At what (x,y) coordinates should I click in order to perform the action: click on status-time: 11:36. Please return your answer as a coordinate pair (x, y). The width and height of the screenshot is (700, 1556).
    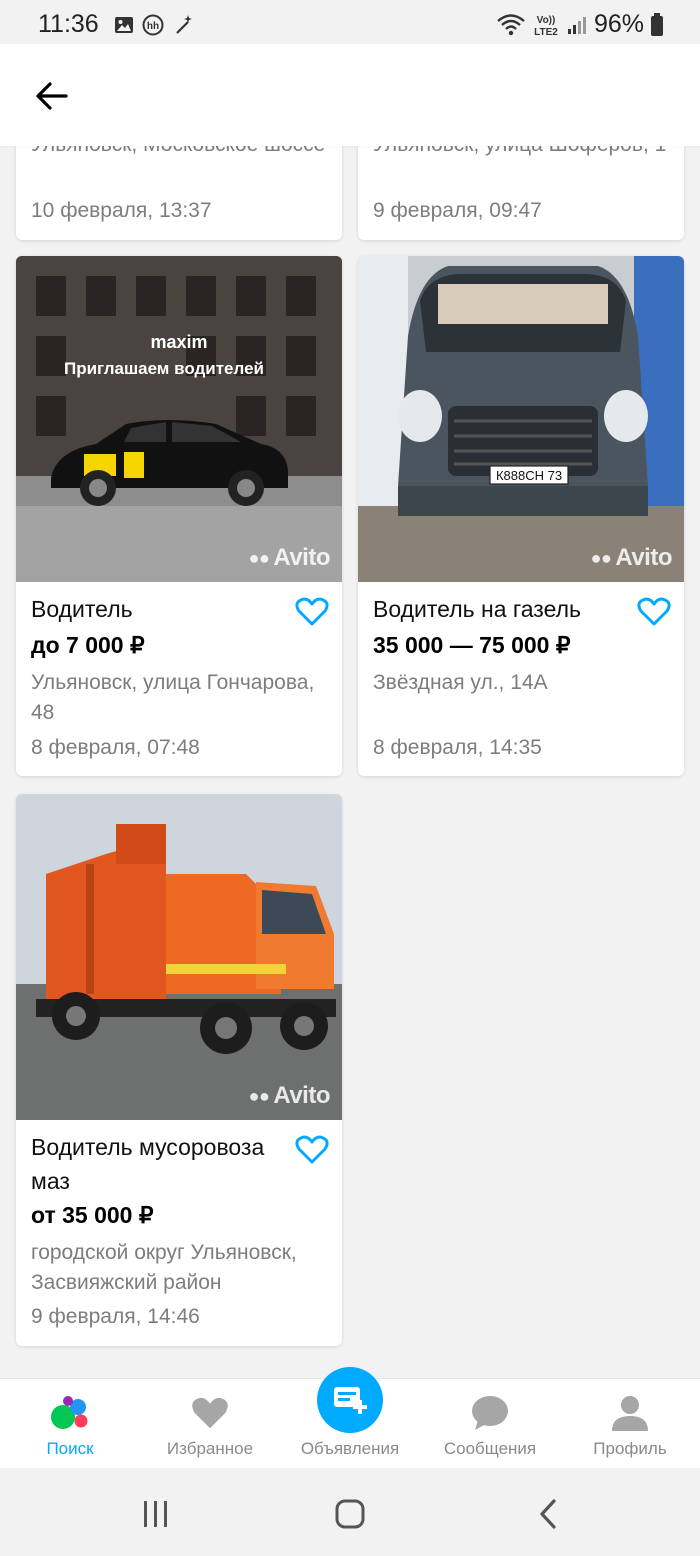
    Looking at the image, I should click on (68, 24).